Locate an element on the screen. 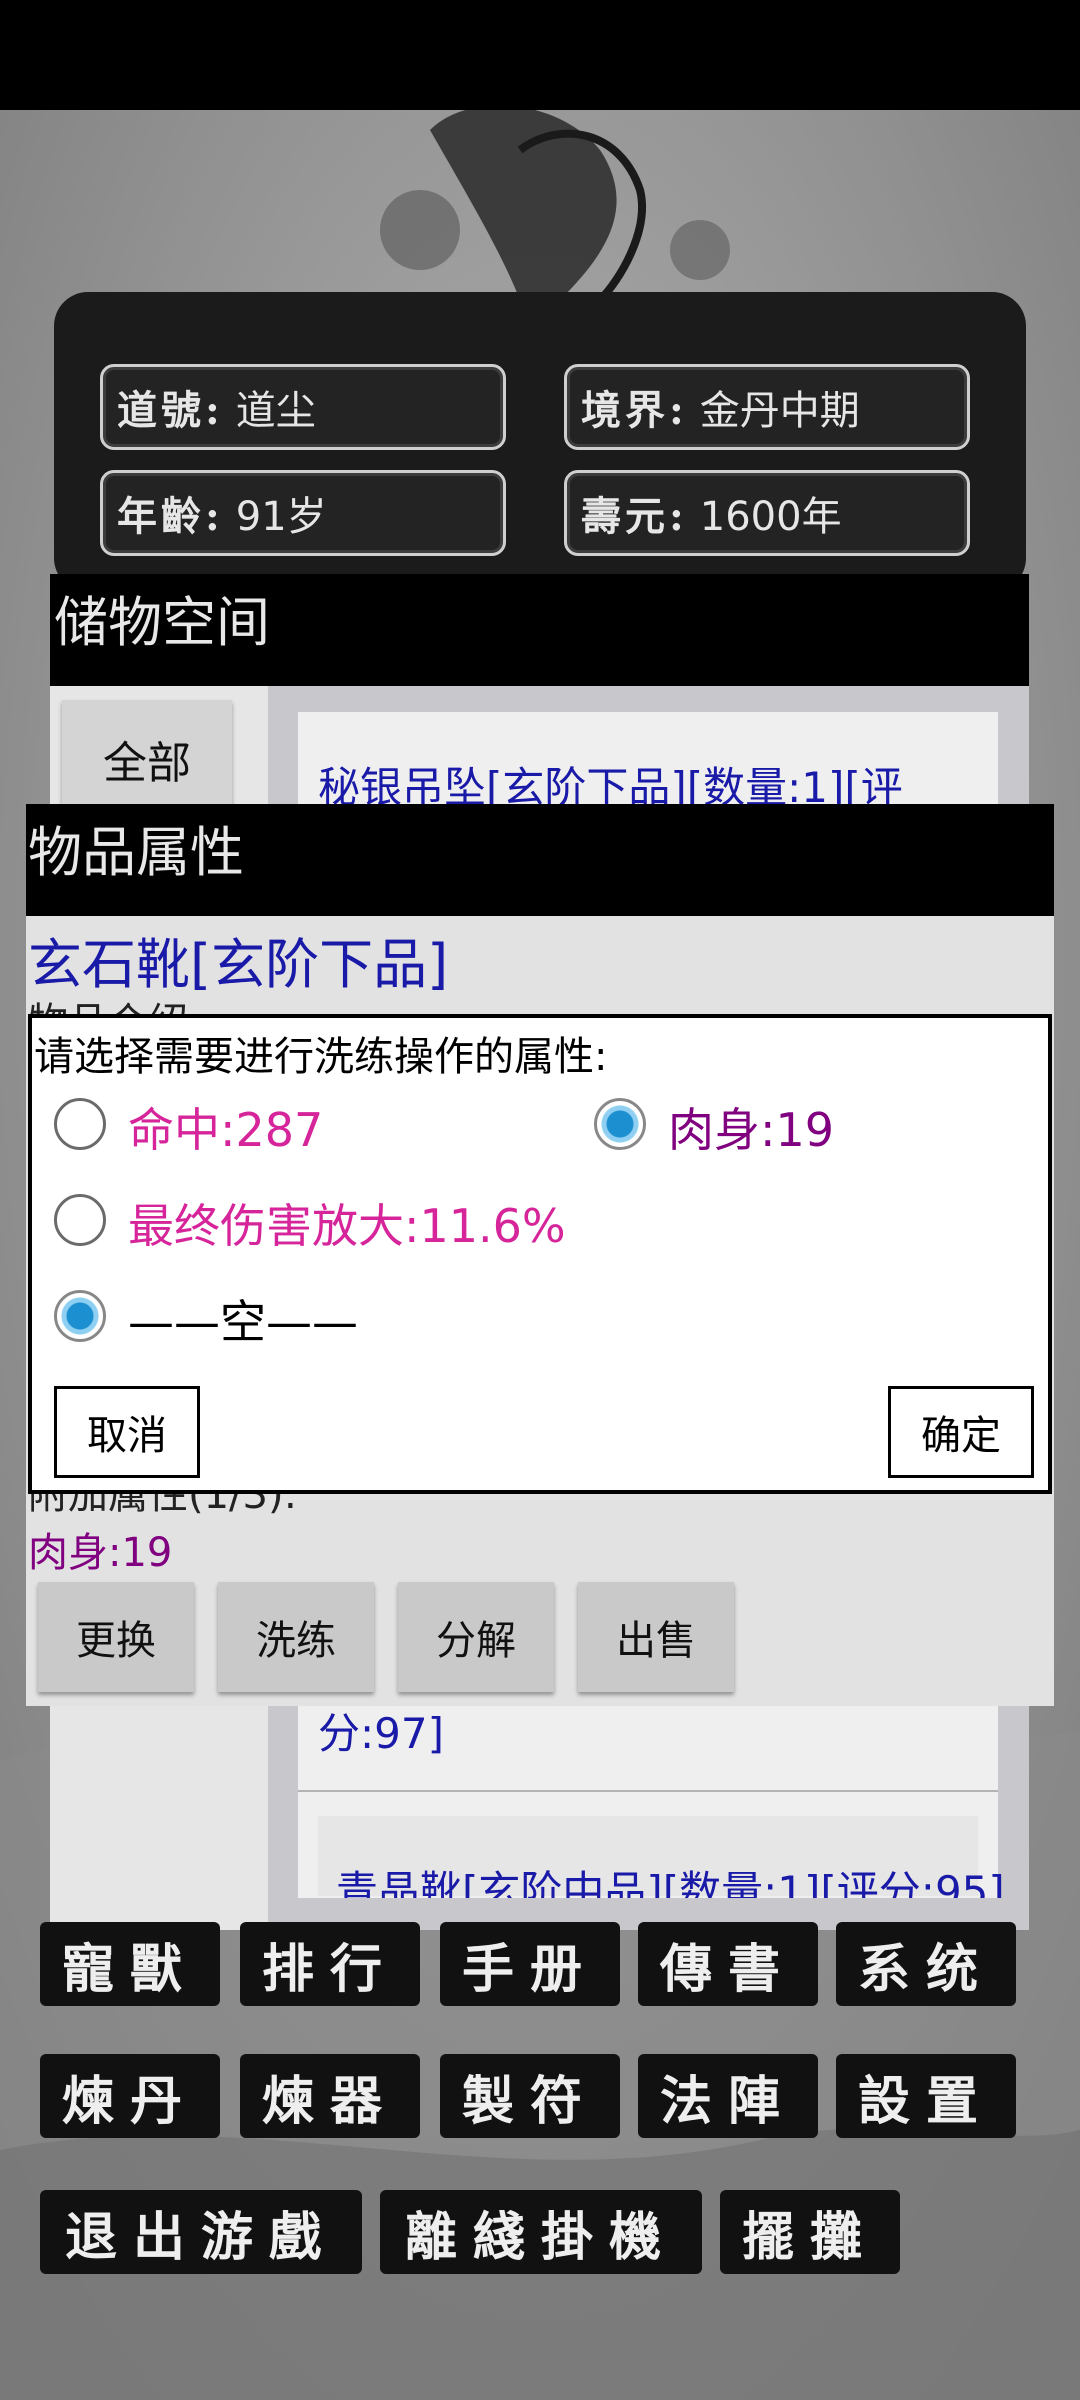  menu-offline-idle-button: 離綫掛機 is located at coordinates (541, 2232).